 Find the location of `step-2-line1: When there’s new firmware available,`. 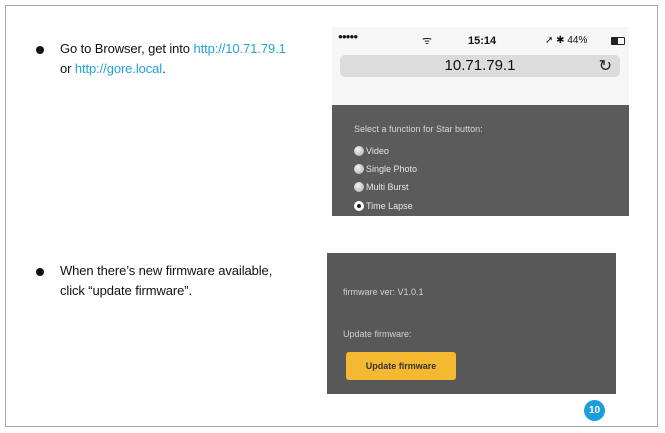

step-2-line1: When there’s new firmware available, is located at coordinates (166, 270).